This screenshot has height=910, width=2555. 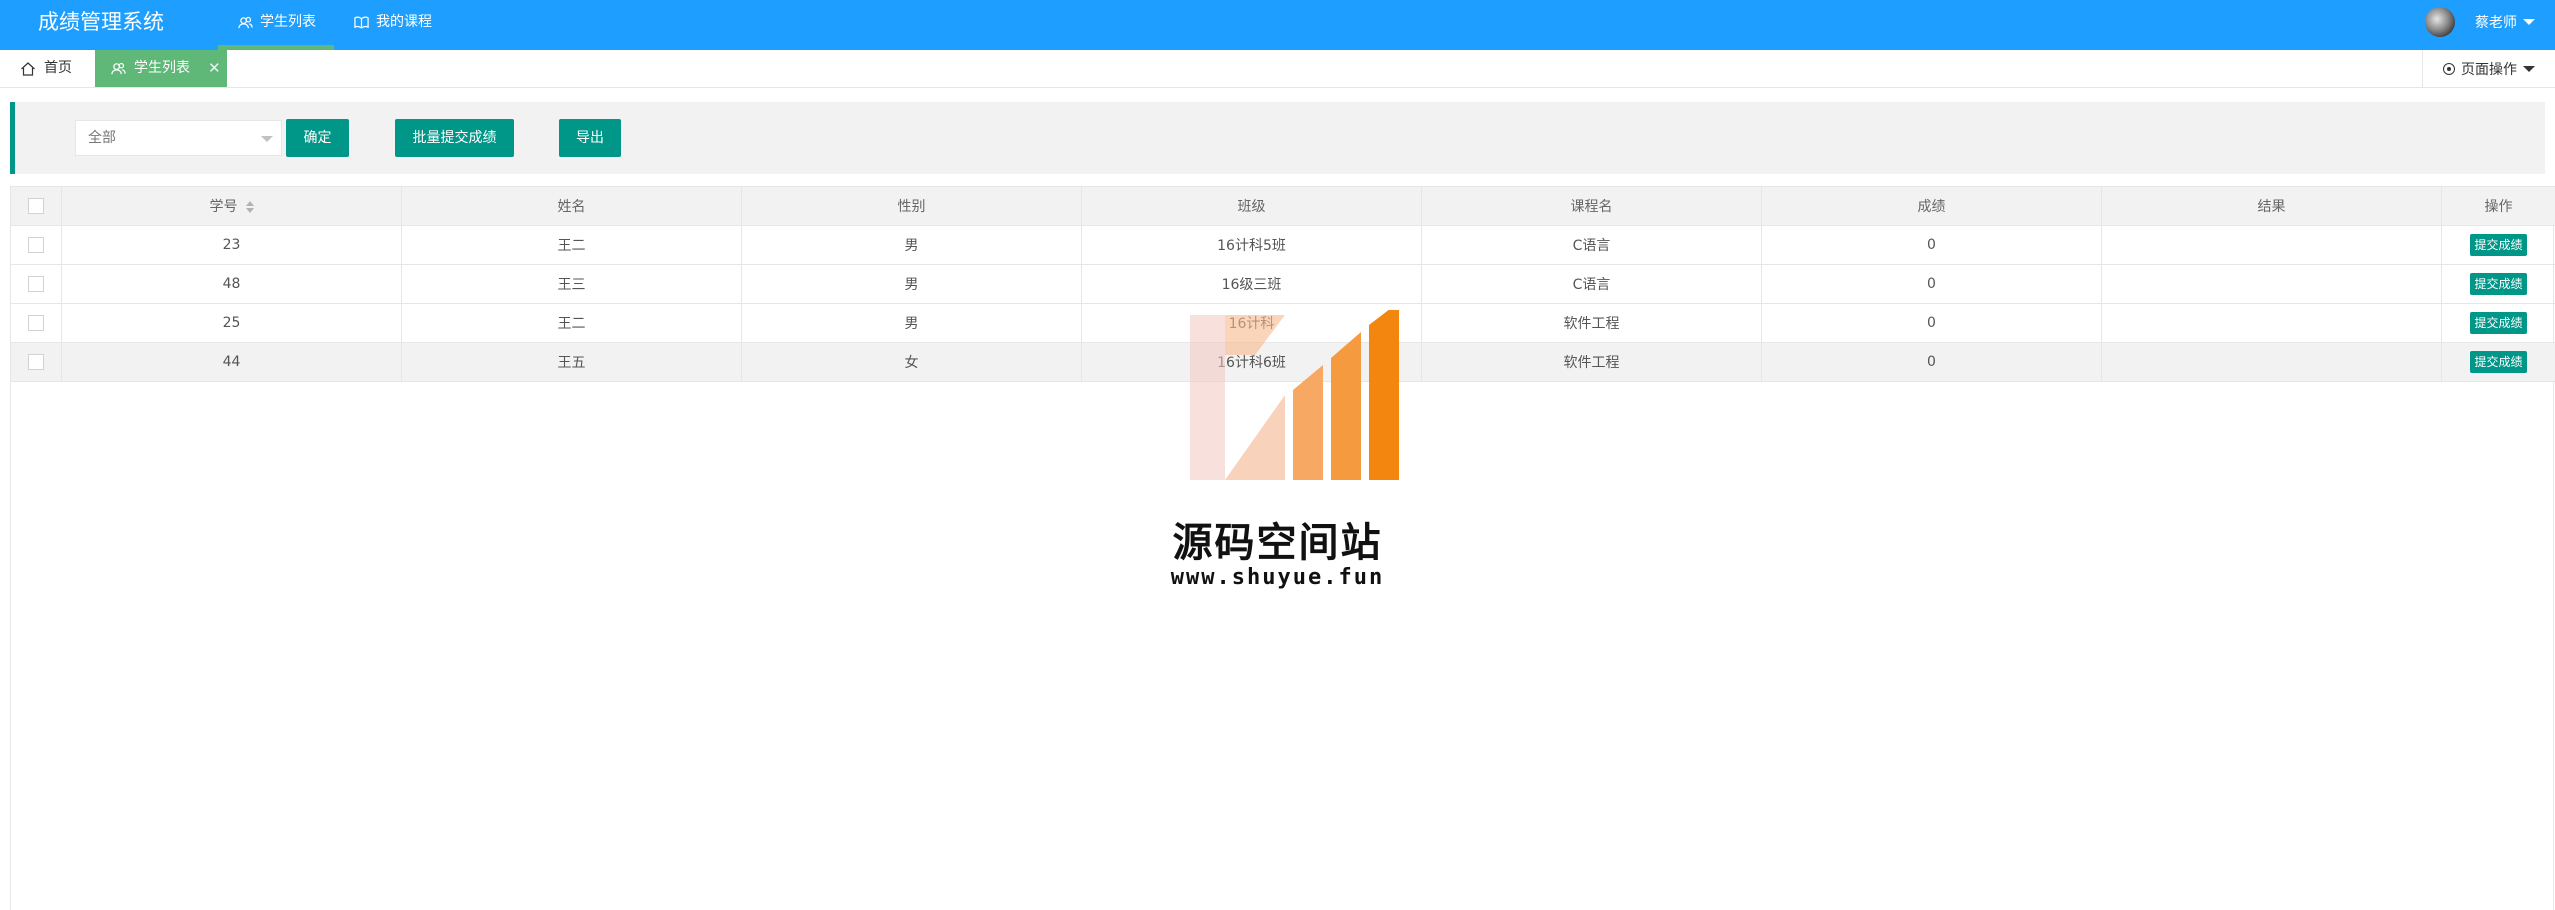 What do you see at coordinates (571, 206) in the screenshot?
I see `header-name: 姓名` at bounding box center [571, 206].